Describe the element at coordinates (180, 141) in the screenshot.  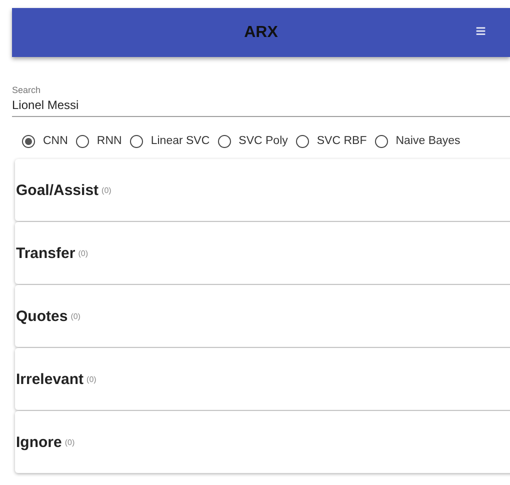
I see `radio-label: Linear SVC` at that location.